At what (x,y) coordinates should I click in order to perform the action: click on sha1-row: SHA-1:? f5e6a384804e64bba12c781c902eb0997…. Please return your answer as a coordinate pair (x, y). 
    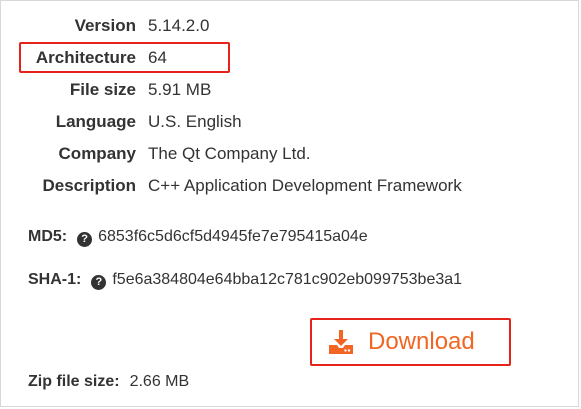
    Looking at the image, I should click on (245, 280).